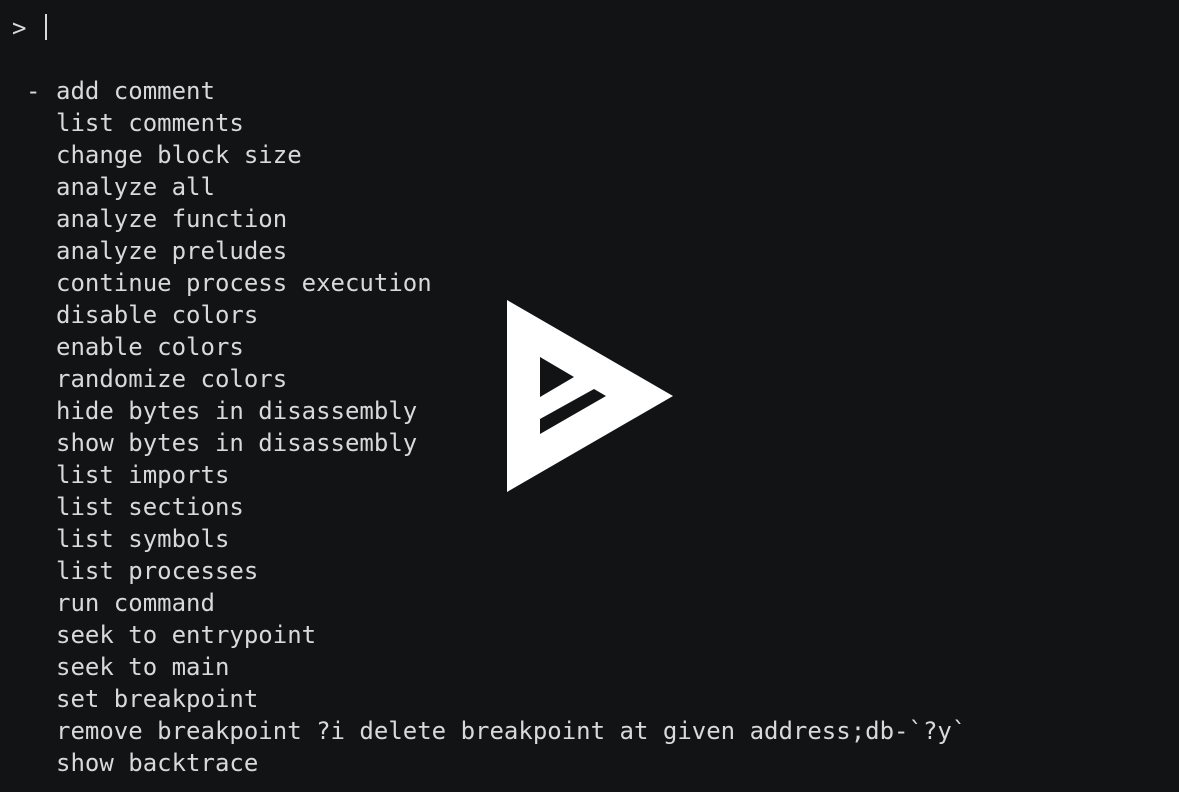 The width and height of the screenshot is (1179, 792). What do you see at coordinates (172, 251) in the screenshot?
I see `menu-item-label: analyze preludes` at bounding box center [172, 251].